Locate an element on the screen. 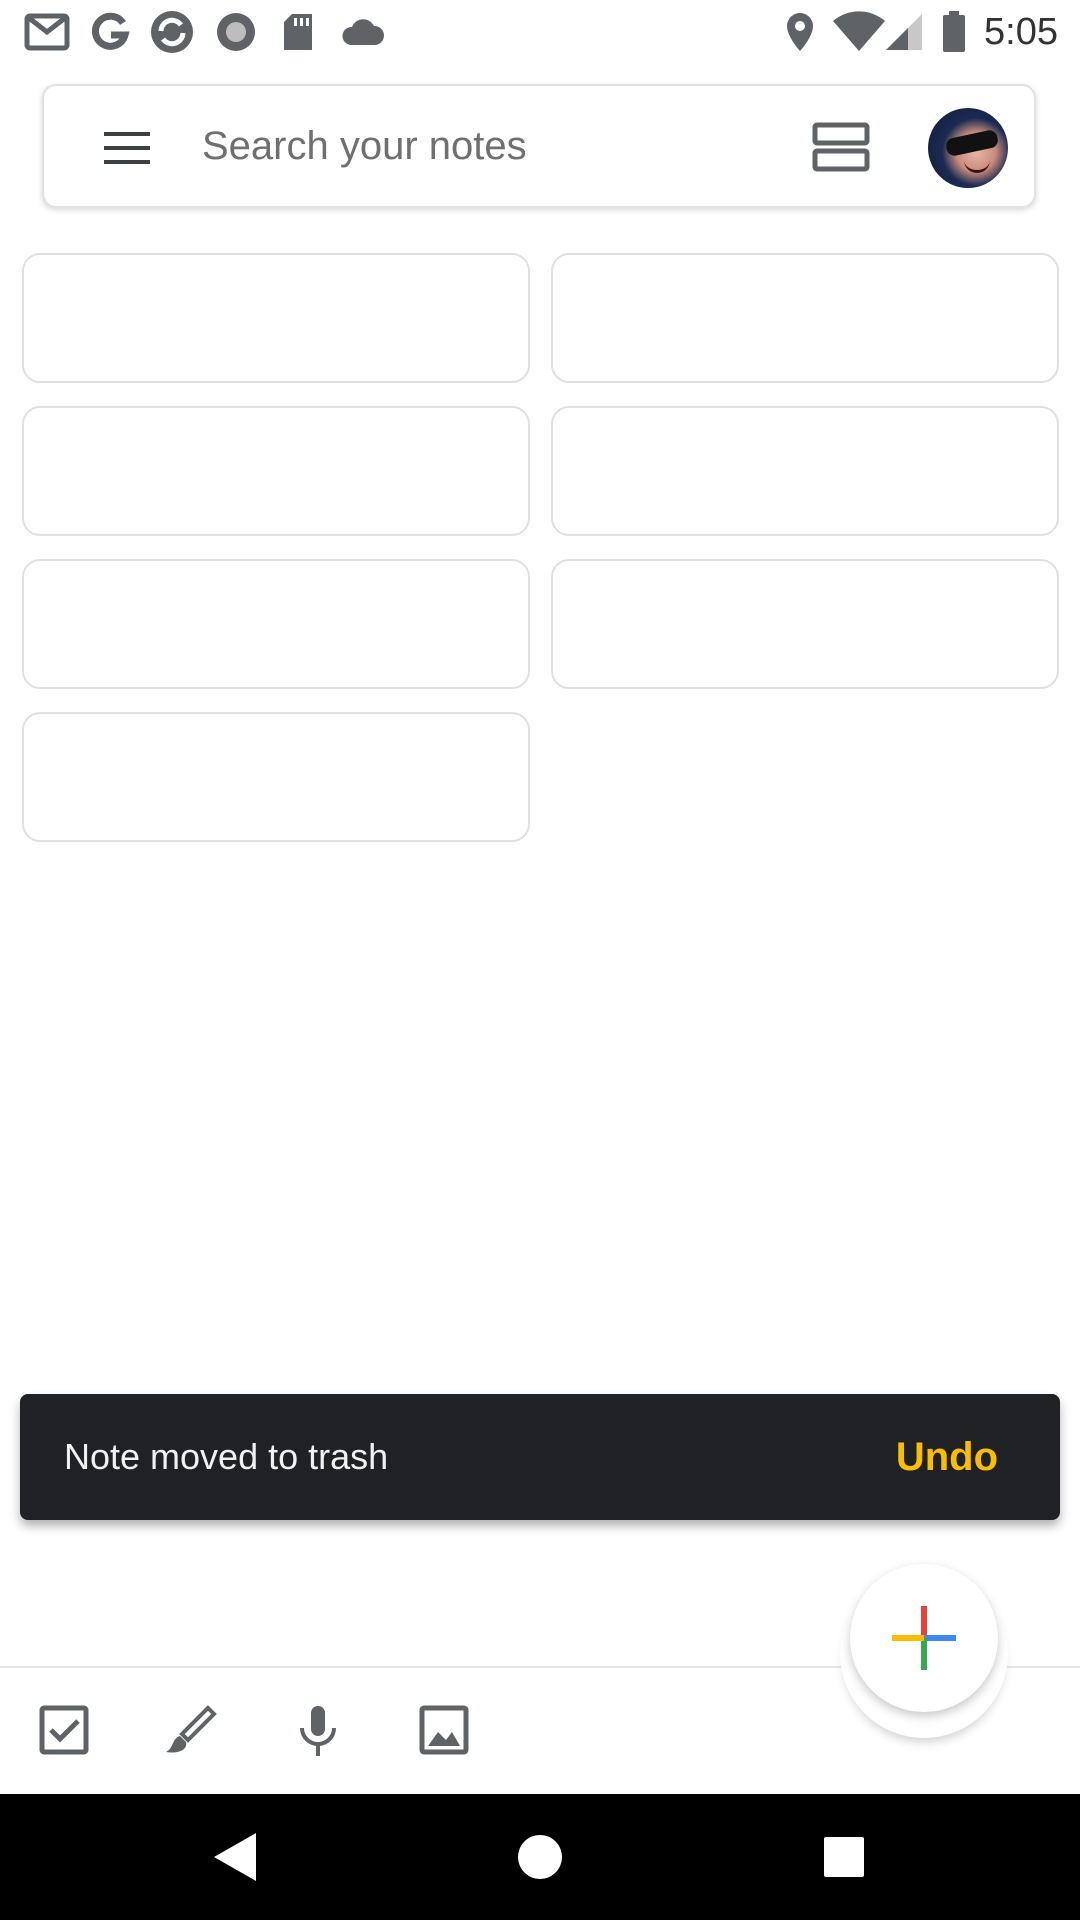 The height and width of the screenshot is (1920, 1080). avatar-smile is located at coordinates (977, 166).